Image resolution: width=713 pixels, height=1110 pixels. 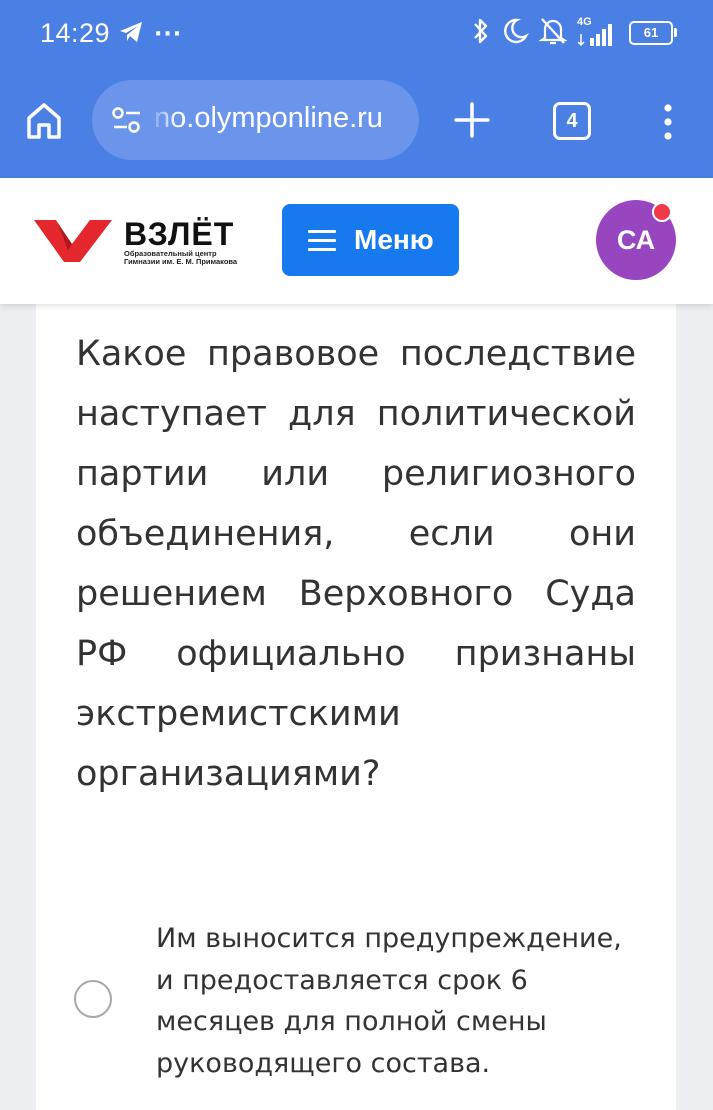 What do you see at coordinates (163, 120) in the screenshot?
I see `url-fade` at bounding box center [163, 120].